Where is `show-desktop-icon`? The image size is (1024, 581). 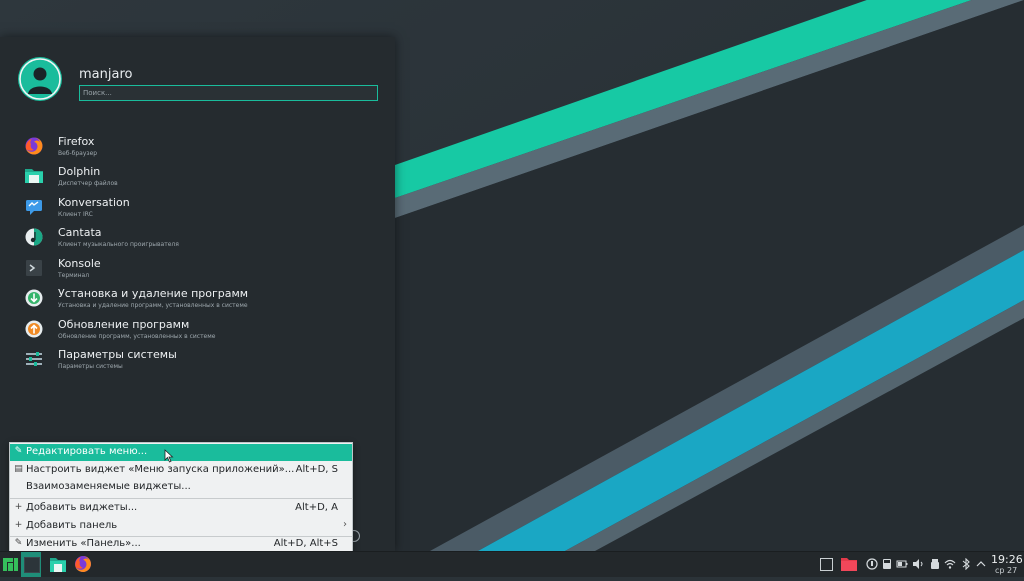 show-desktop-icon is located at coordinates (826, 564).